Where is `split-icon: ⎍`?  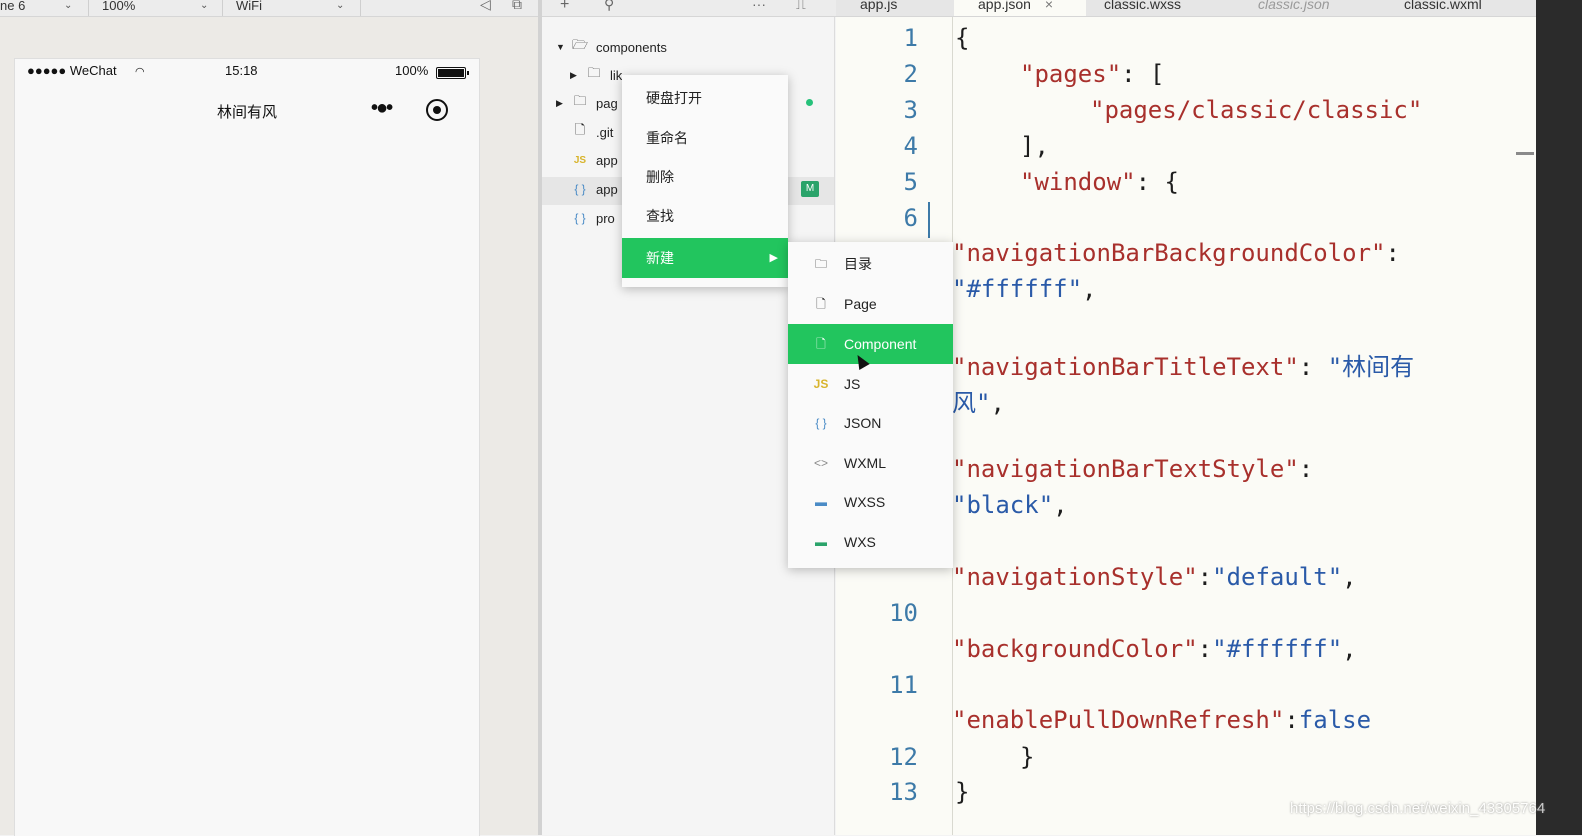 split-icon: ⎍ is located at coordinates (801, 6).